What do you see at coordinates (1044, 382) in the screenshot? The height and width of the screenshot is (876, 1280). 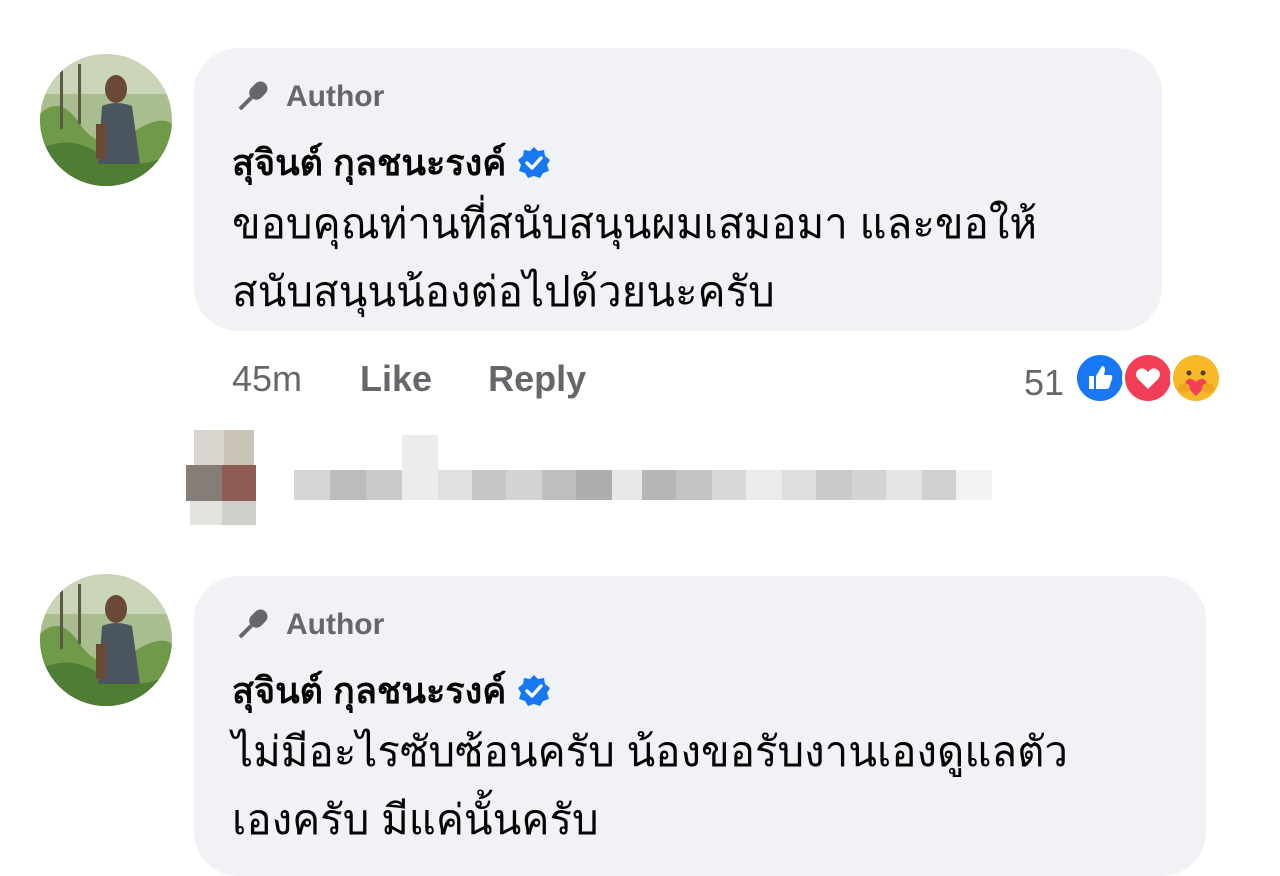 I see `reaction-count: 51` at bounding box center [1044, 382].